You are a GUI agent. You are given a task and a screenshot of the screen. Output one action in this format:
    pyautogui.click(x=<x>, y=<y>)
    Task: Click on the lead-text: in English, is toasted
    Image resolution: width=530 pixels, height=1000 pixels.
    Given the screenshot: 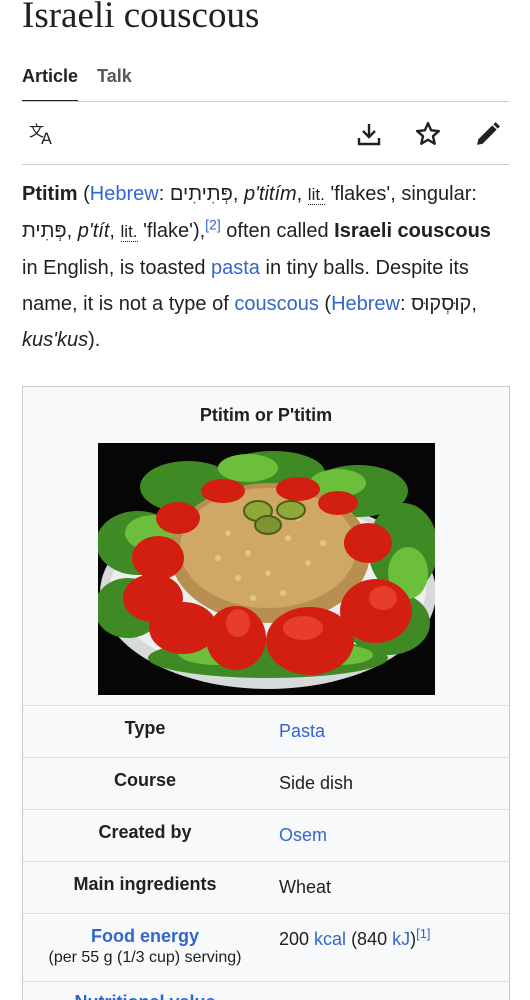 What is the action you would take?
    pyautogui.click(x=116, y=268)
    